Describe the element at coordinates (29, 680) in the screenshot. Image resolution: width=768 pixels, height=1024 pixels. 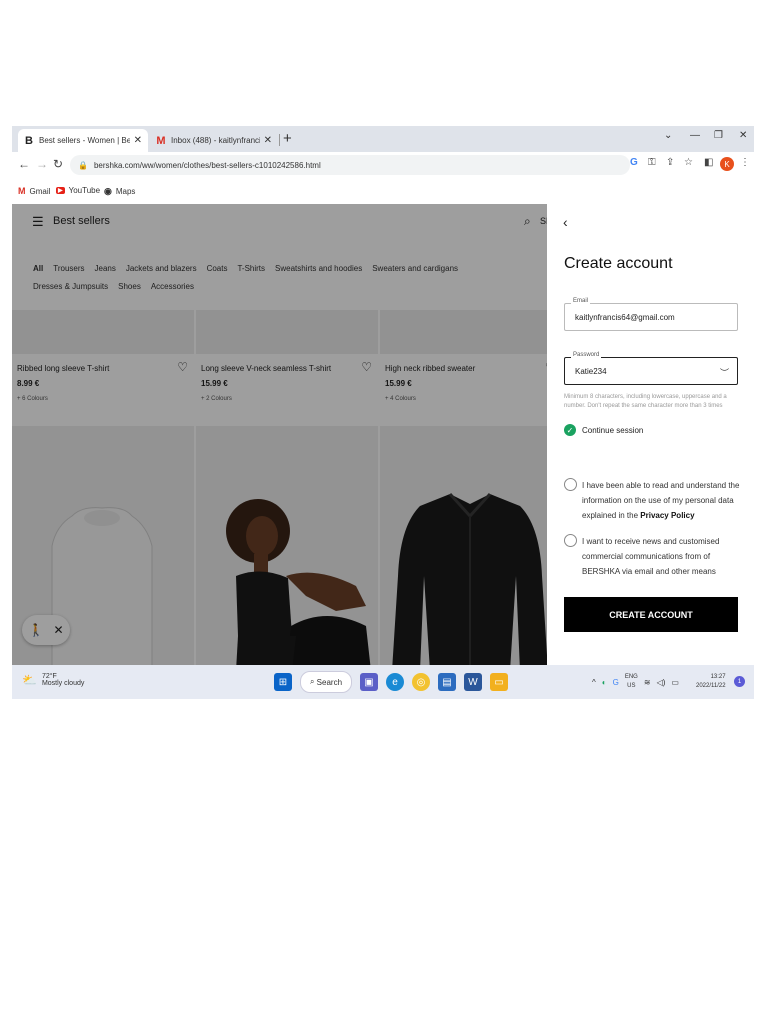
I see `weather-sun-icon: ⛅` at that location.